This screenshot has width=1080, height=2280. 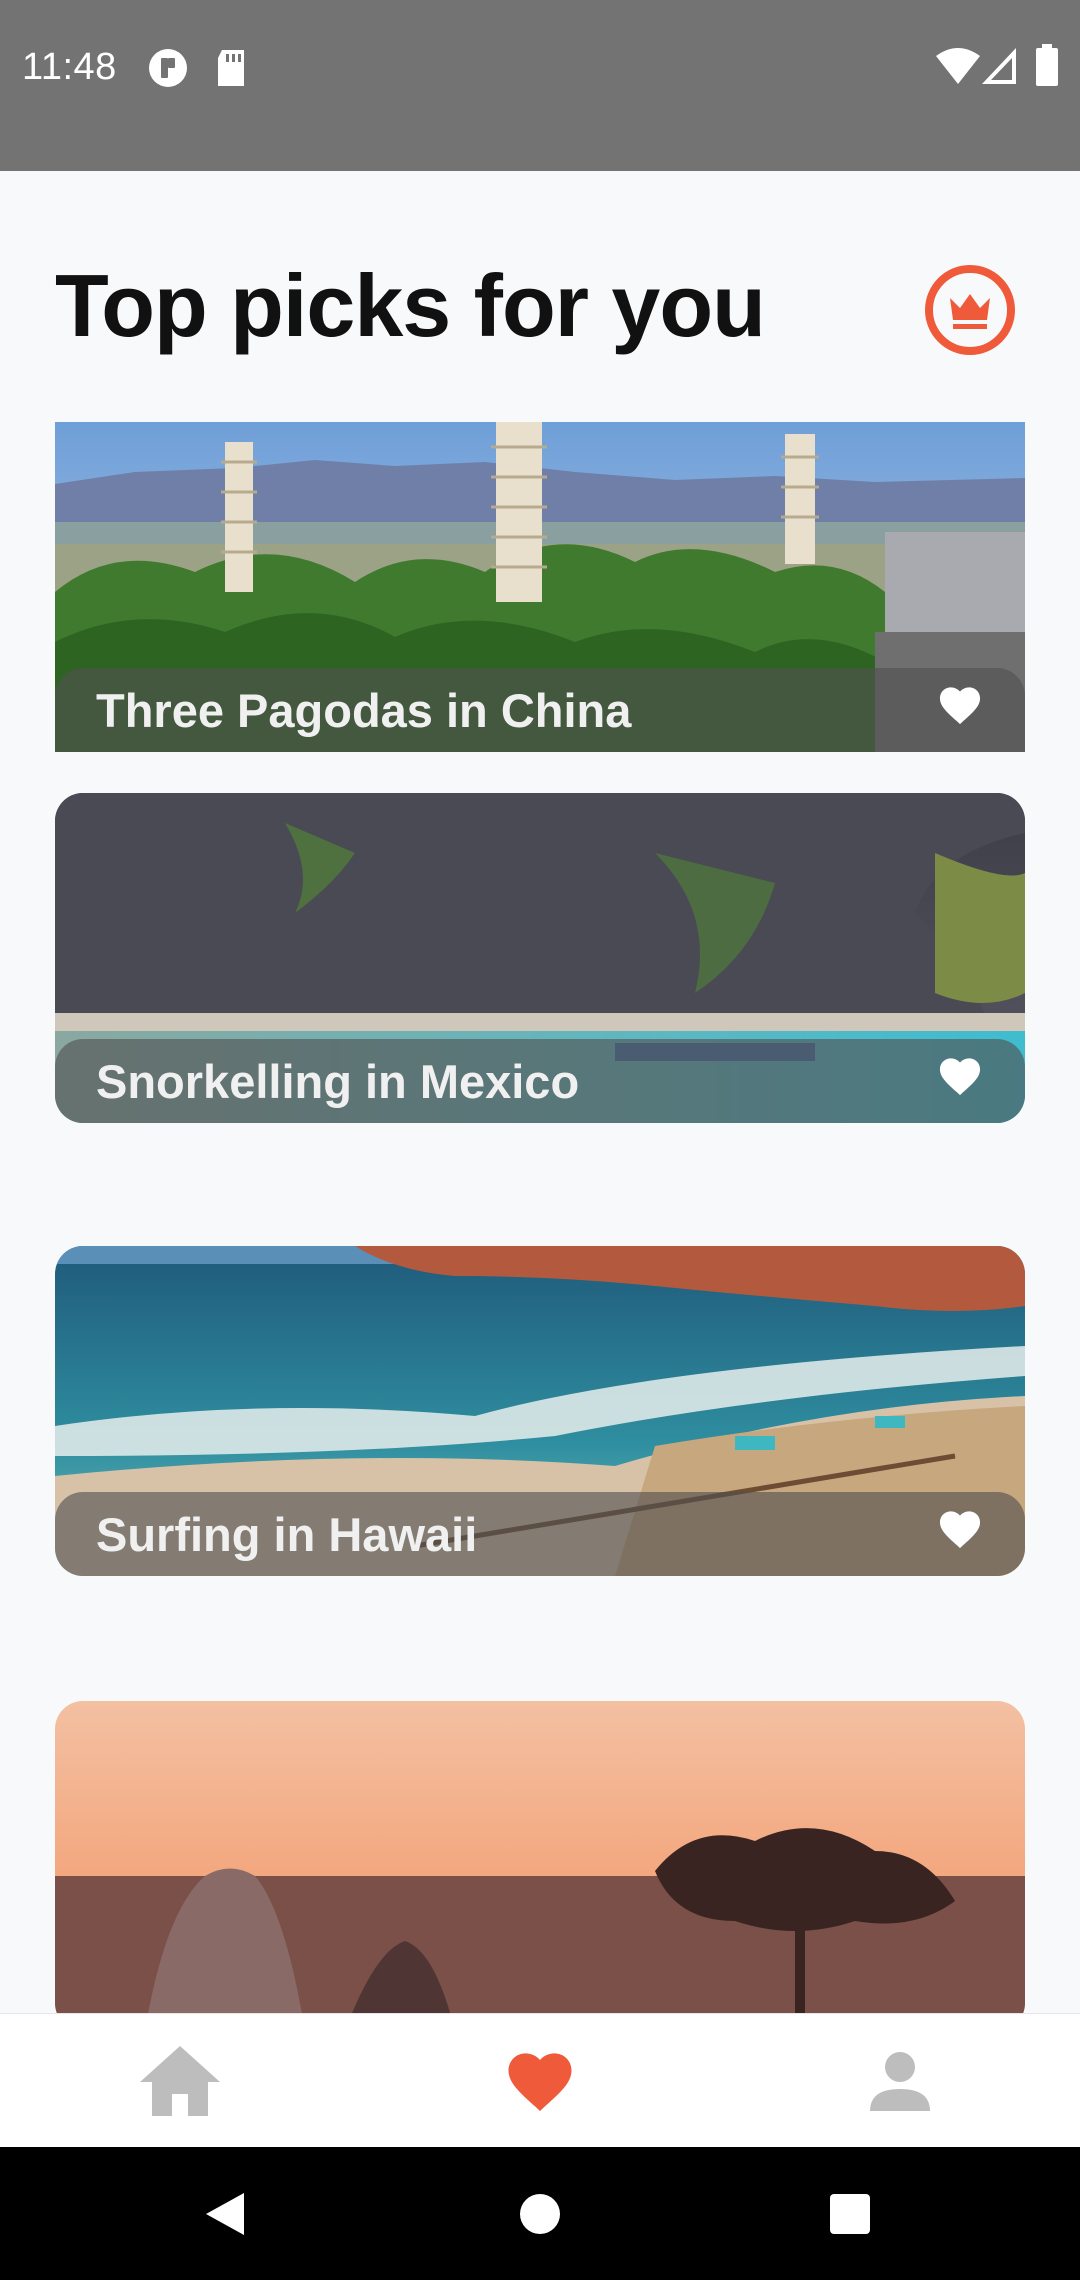 What do you see at coordinates (410, 305) in the screenshot?
I see `page-title: Top picks for you` at bounding box center [410, 305].